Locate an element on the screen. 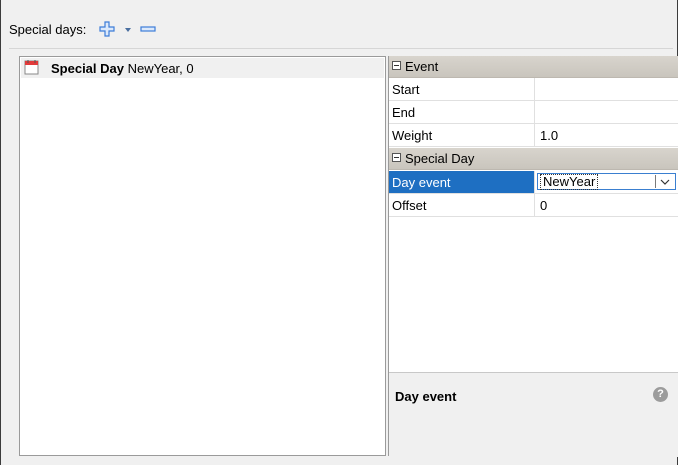 The image size is (678, 465). add-dropdown-button is located at coordinates (128, 29).